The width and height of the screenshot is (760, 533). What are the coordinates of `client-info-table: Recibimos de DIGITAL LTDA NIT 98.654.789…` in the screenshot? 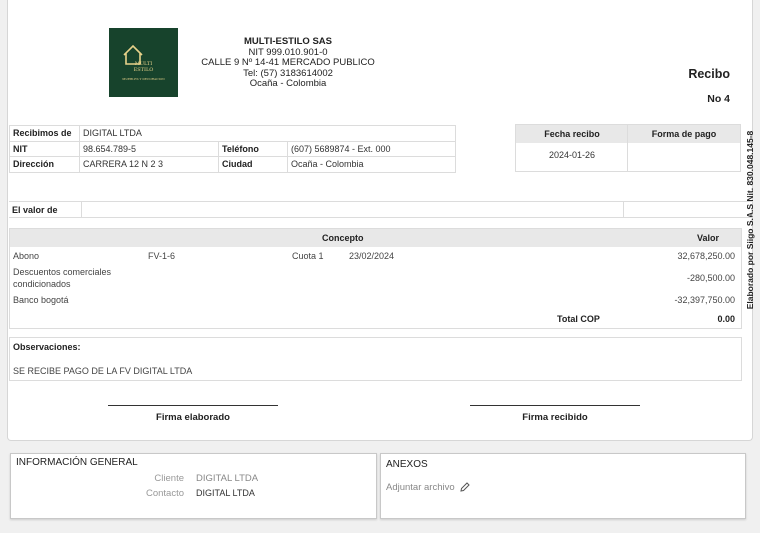 It's located at (232, 149).